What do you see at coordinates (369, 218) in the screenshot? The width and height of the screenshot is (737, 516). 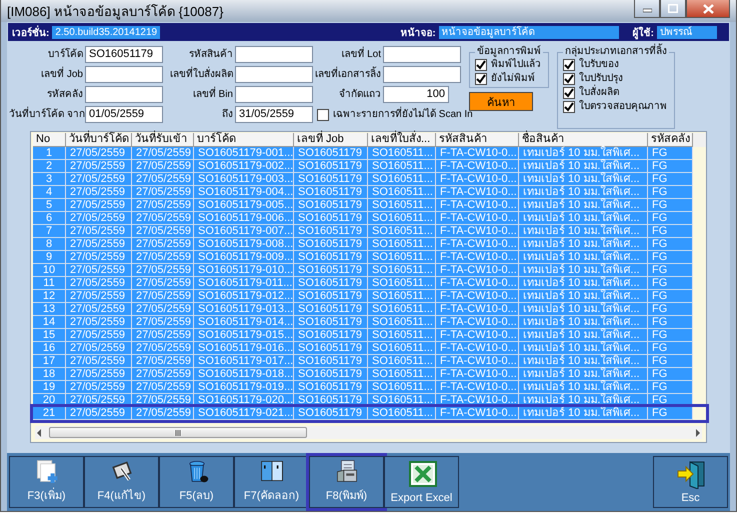 I see `table-row: 6 27/05/2559 27/05/2559 SO16051179-006... SO16051179 SO160511... F-TA-CW10-0... เทมเปอร์ 10 มม.ใสพิเศ... FG` at bounding box center [369, 218].